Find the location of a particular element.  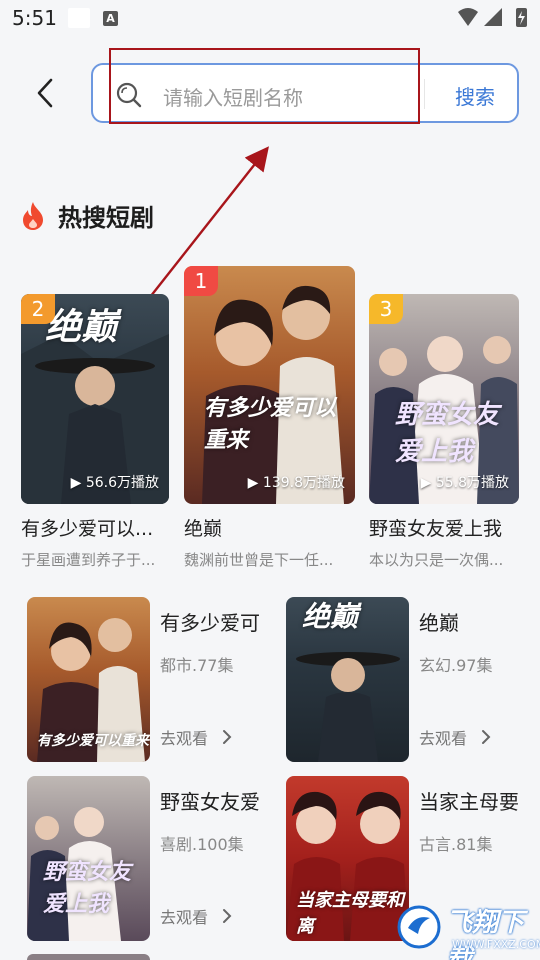

drama-poster: 野蛮女友爱上我 3 ▶ 55.8万播放 is located at coordinates (444, 399).